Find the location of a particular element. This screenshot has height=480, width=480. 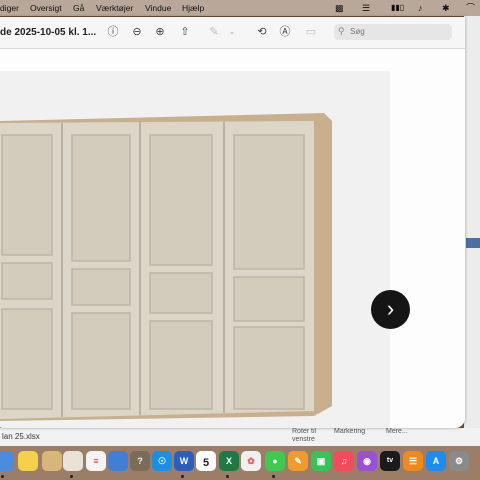

info-icon: ⓘ is located at coordinates (113, 32).